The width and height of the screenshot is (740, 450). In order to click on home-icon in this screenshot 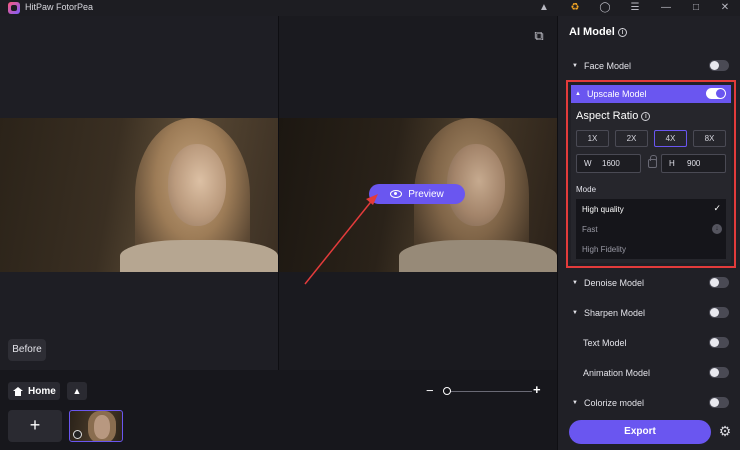, I will do `click(18, 391)`.